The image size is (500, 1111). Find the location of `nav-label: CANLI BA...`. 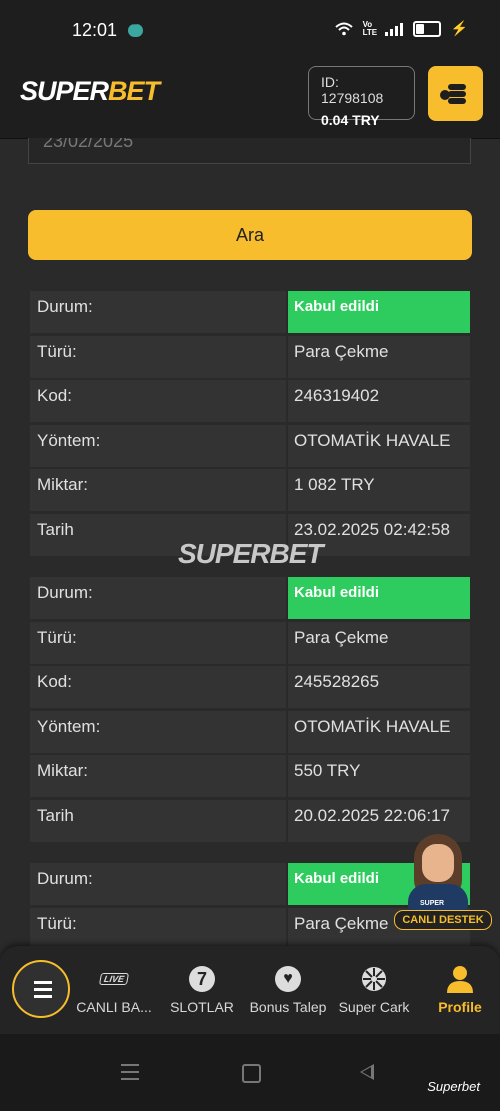

nav-label: CANLI BA... is located at coordinates (114, 1007).